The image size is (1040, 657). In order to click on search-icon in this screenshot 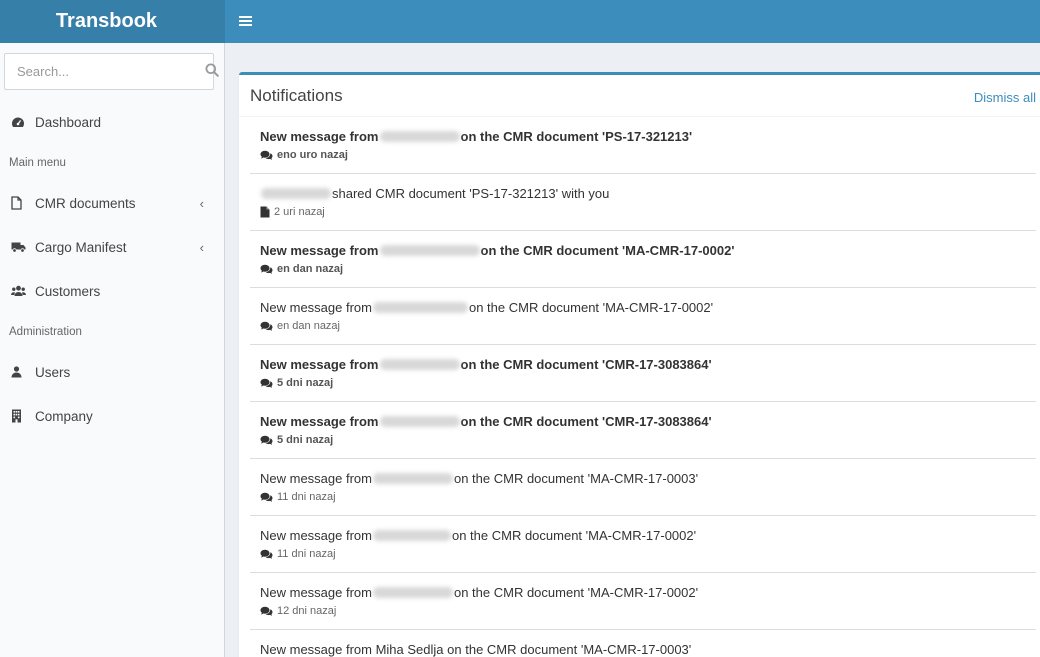, I will do `click(212, 71)`.